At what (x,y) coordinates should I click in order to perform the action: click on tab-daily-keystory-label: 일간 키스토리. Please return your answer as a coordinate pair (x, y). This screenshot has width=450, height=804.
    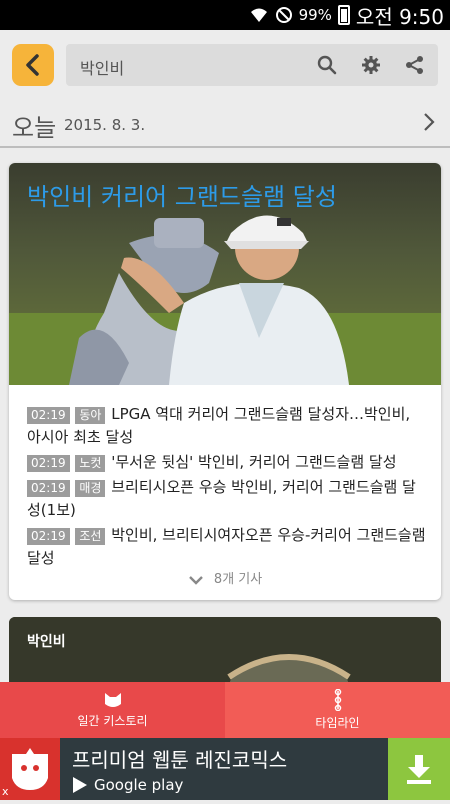
    Looking at the image, I should click on (112, 721).